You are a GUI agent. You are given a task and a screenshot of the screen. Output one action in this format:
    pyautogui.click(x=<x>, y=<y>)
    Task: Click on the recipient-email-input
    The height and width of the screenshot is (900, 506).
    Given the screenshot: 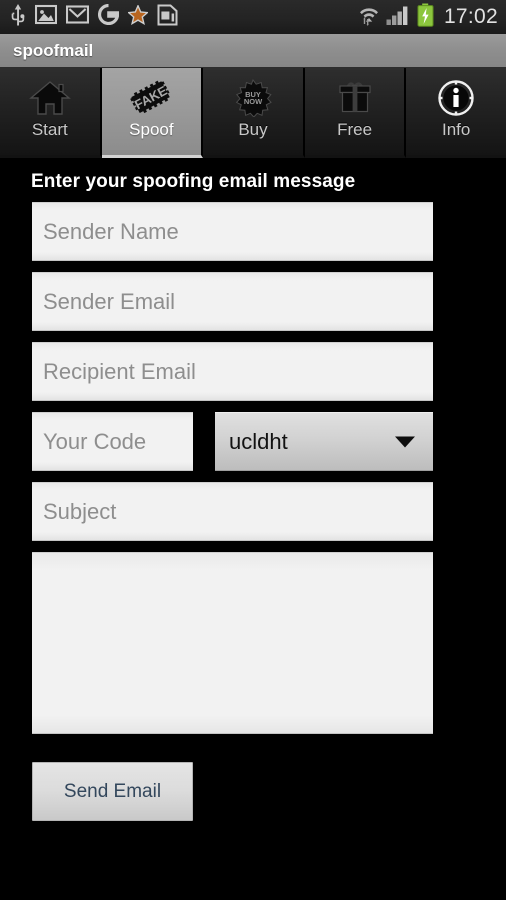 What is the action you would take?
    pyautogui.click(x=232, y=371)
    